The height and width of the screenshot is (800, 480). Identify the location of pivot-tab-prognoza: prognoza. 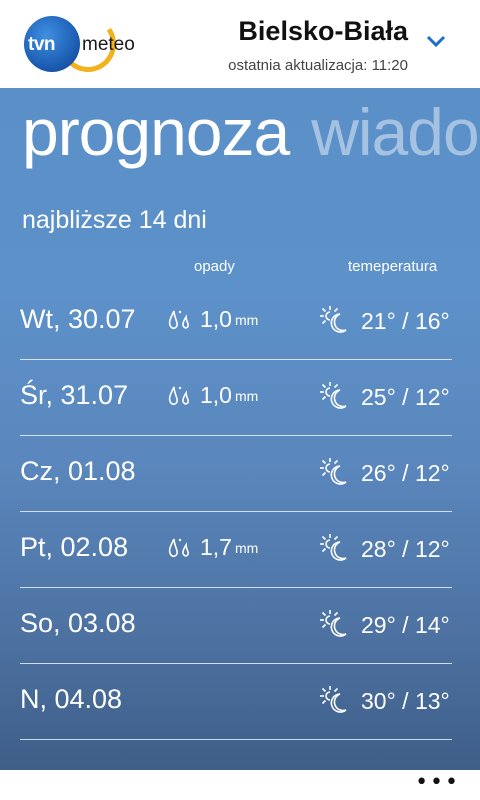
(156, 132).